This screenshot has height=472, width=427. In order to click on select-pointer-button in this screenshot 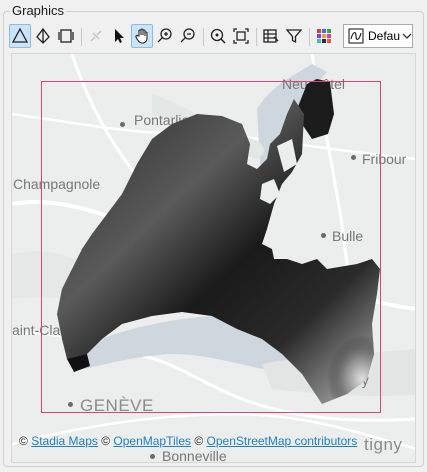, I will do `click(119, 36)`.